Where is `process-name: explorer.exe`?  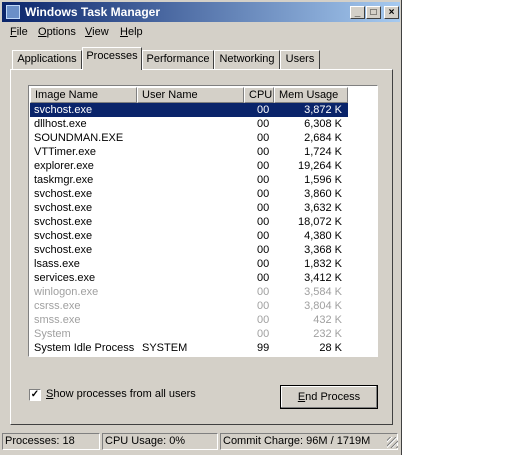
process-name: explorer.exe is located at coordinates (64, 166).